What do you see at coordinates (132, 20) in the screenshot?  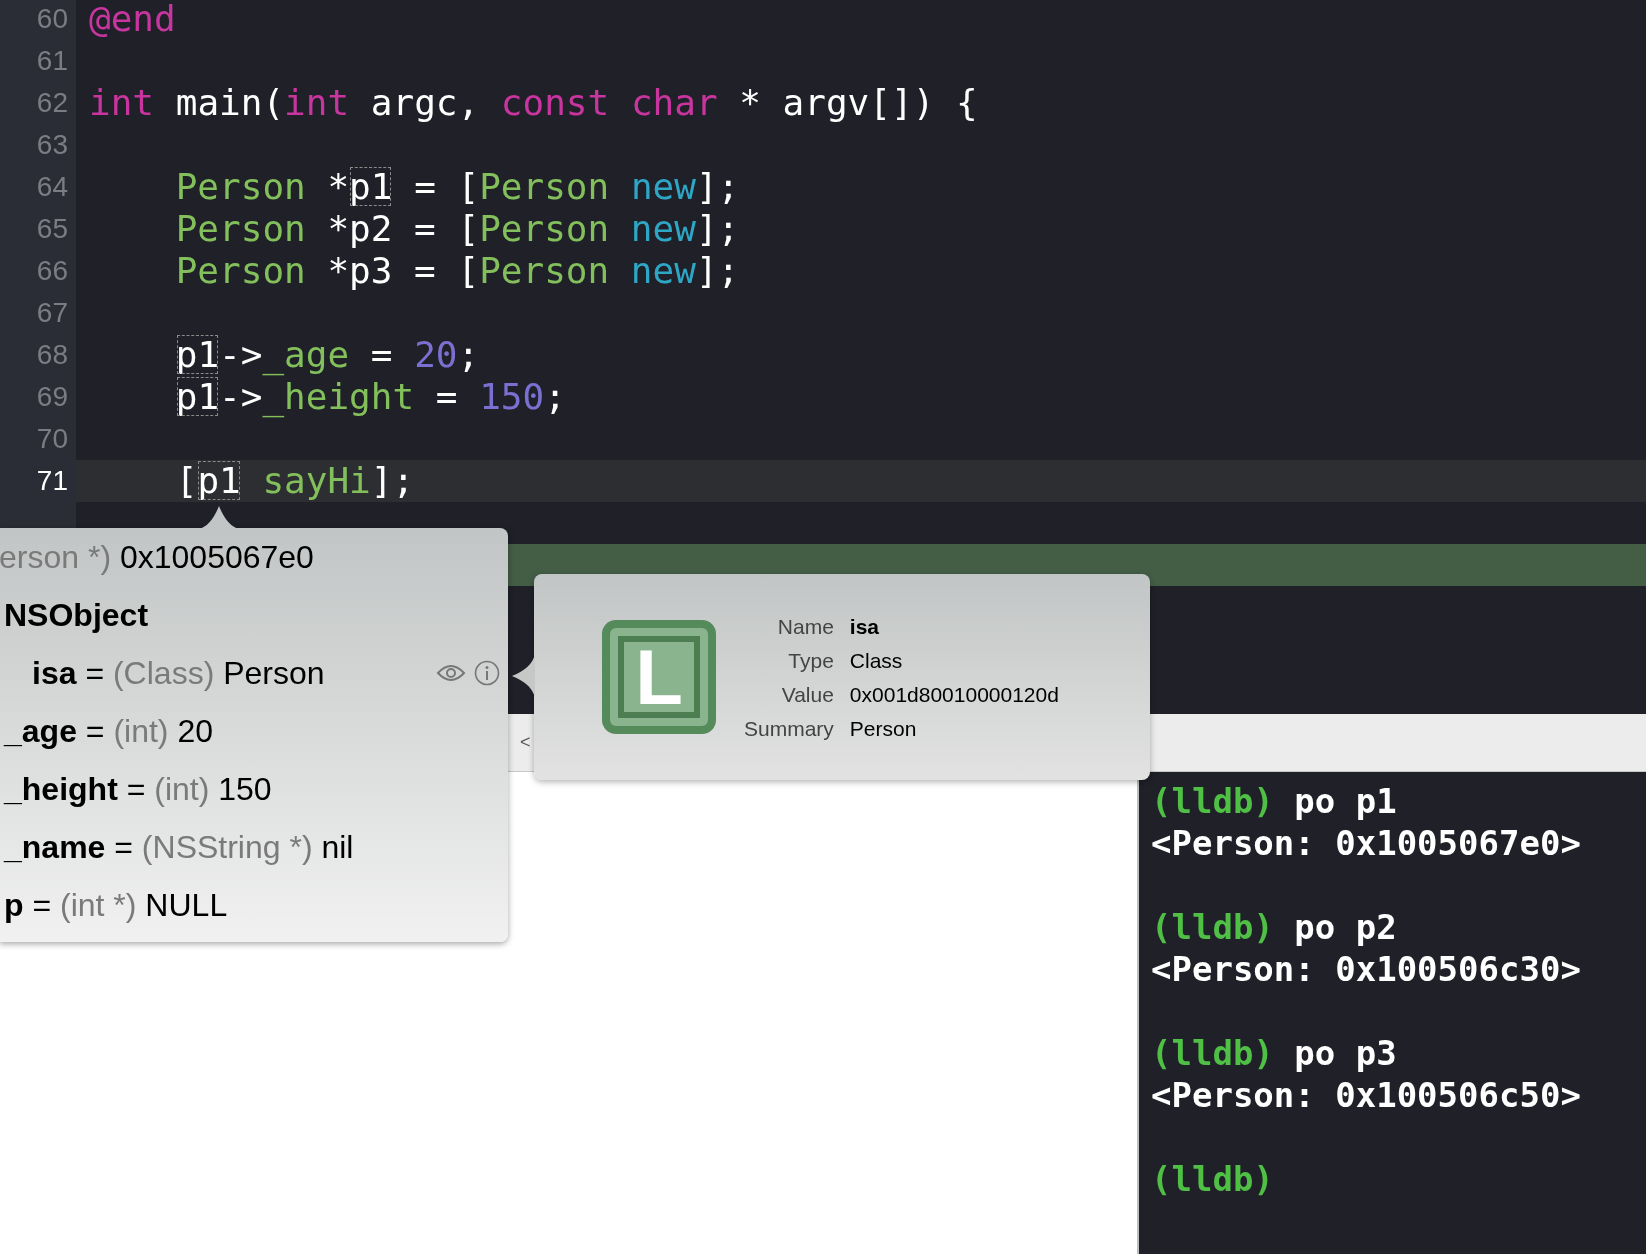 I see `code-line: @end` at bounding box center [132, 20].